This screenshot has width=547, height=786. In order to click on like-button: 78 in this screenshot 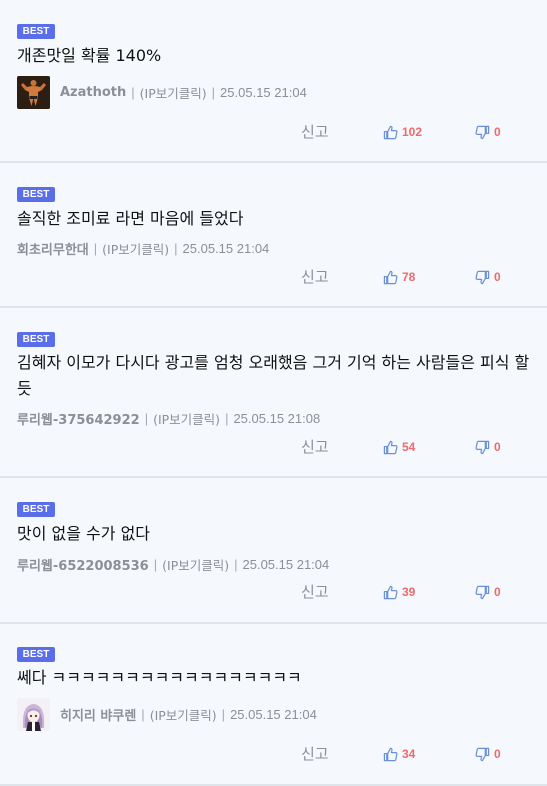, I will do `click(399, 277)`.